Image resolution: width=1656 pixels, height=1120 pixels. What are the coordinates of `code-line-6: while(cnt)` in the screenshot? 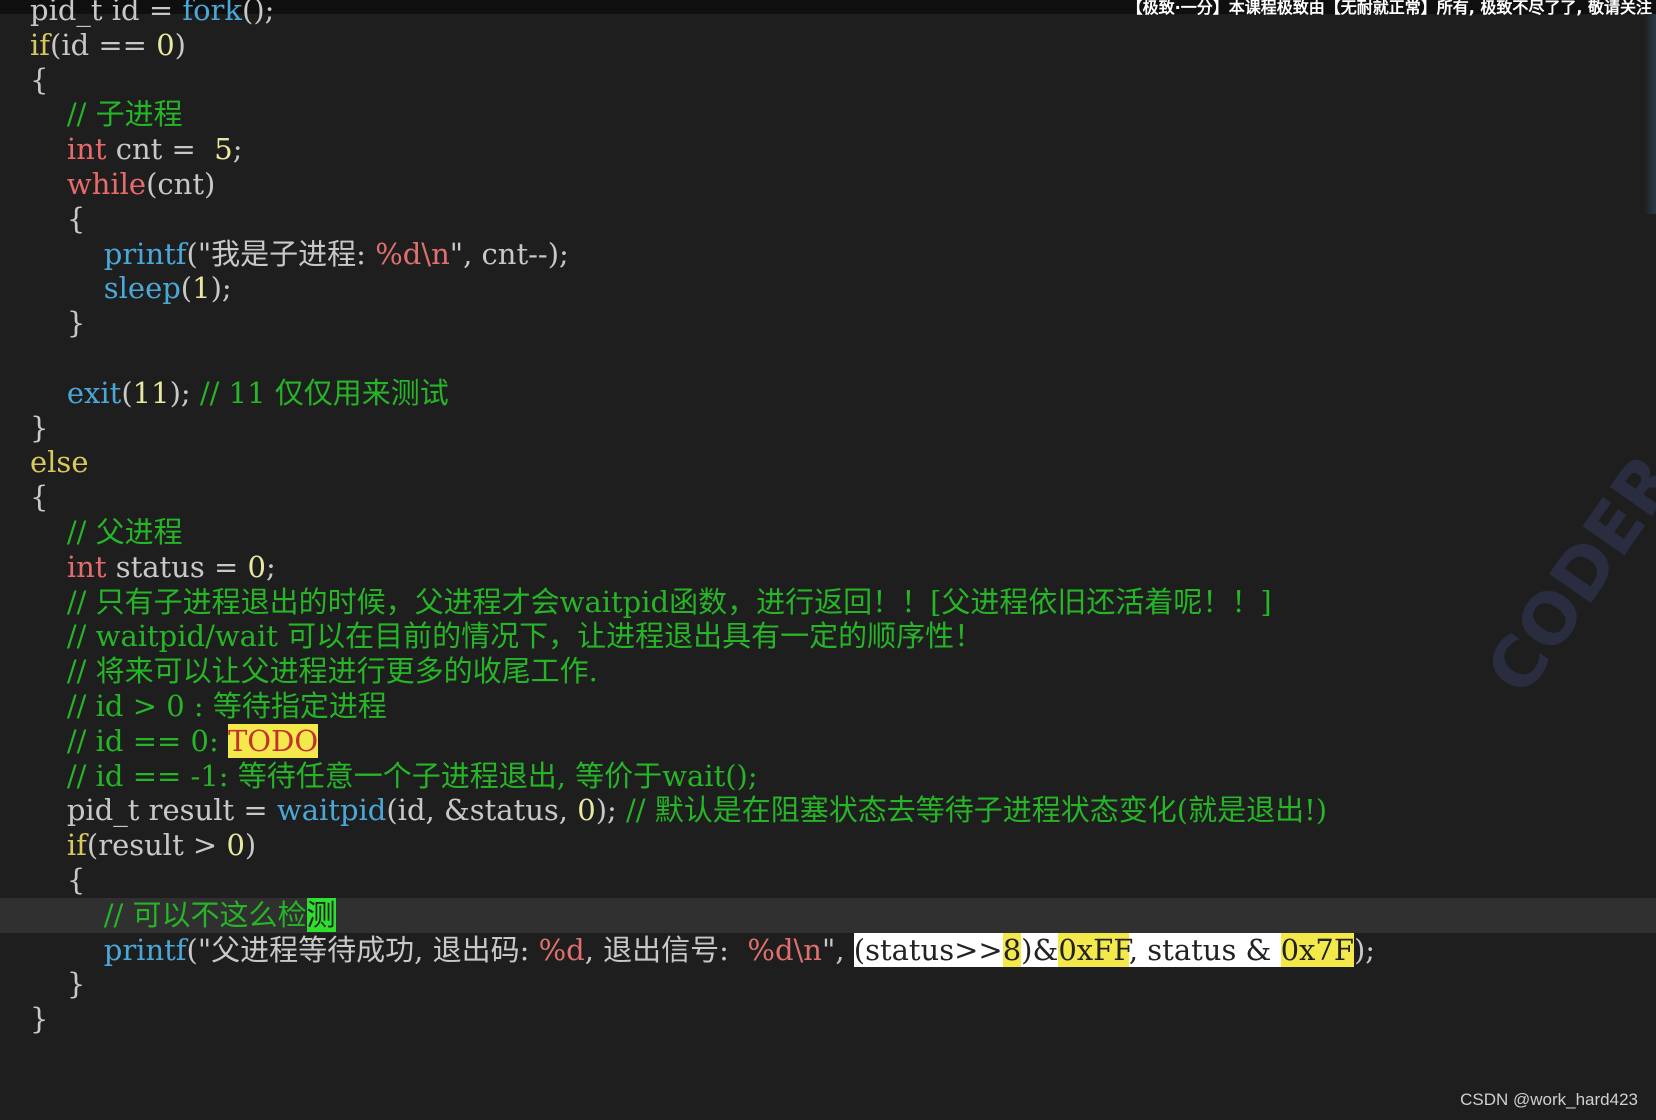 It's located at (141, 183).